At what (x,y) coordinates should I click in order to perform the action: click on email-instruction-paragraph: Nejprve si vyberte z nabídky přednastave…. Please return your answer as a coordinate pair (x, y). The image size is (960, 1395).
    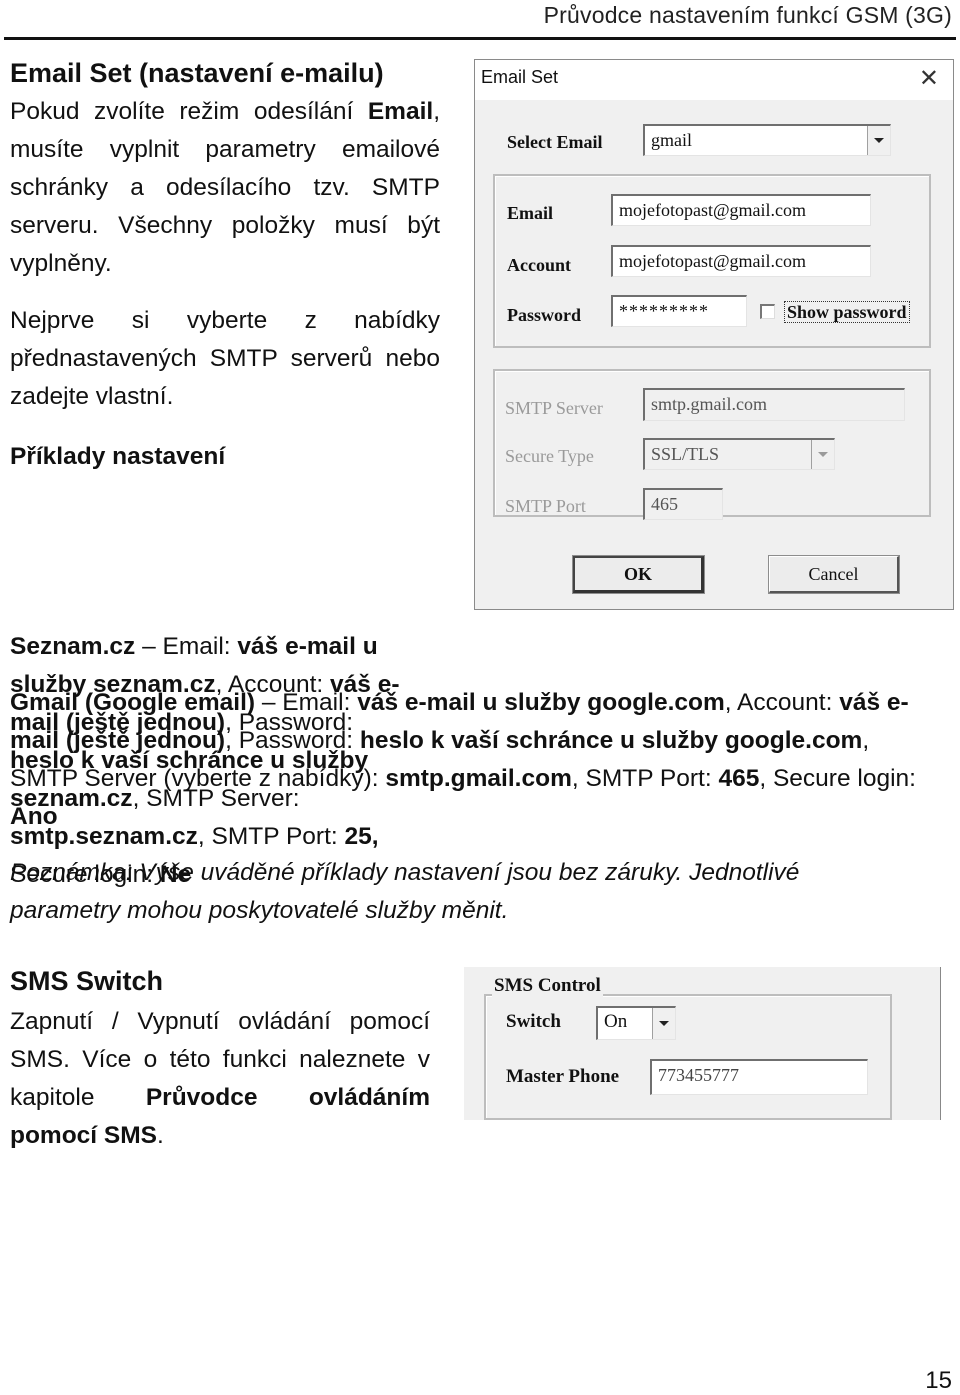
    Looking at the image, I should click on (225, 358).